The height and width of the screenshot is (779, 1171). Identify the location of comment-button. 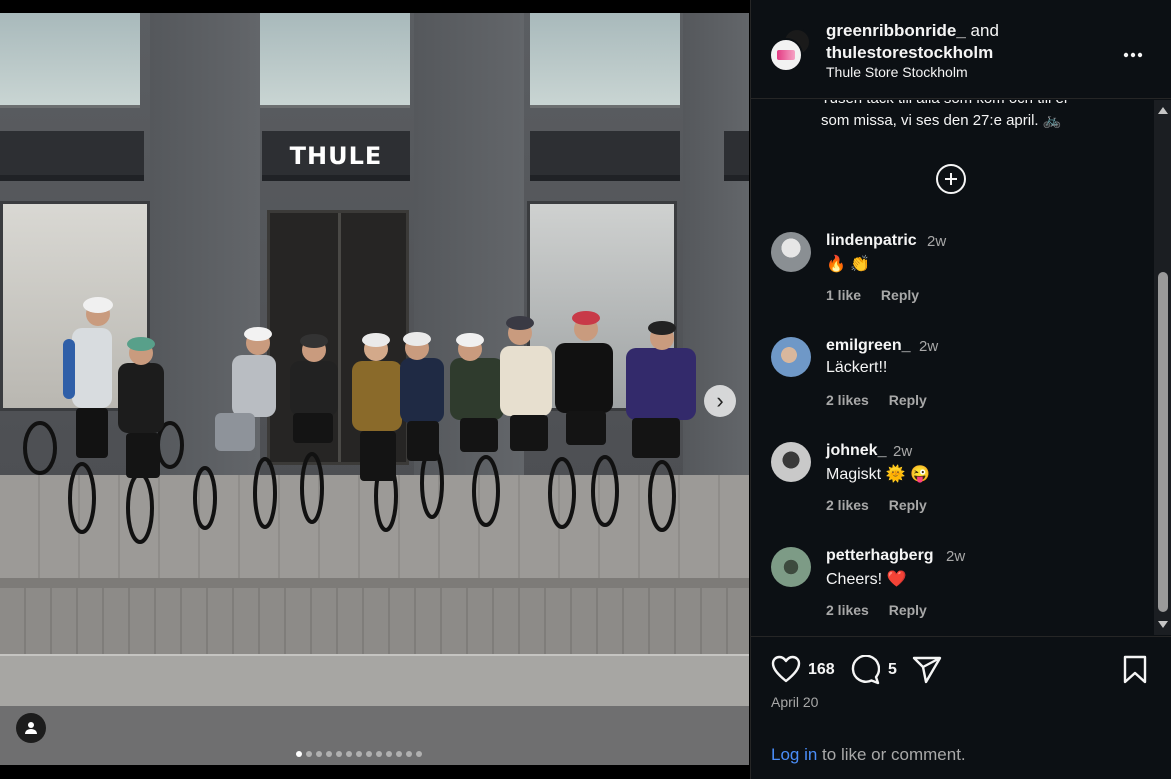
(865, 672).